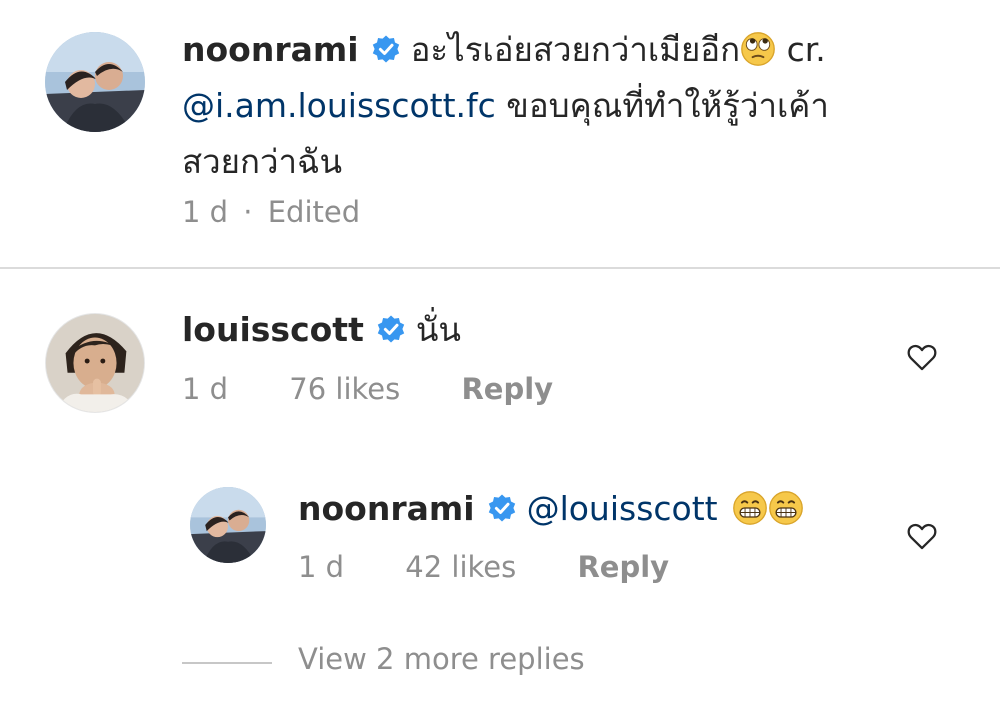 The width and height of the screenshot is (1000, 709). I want to click on edited-label: Edited, so click(314, 212).